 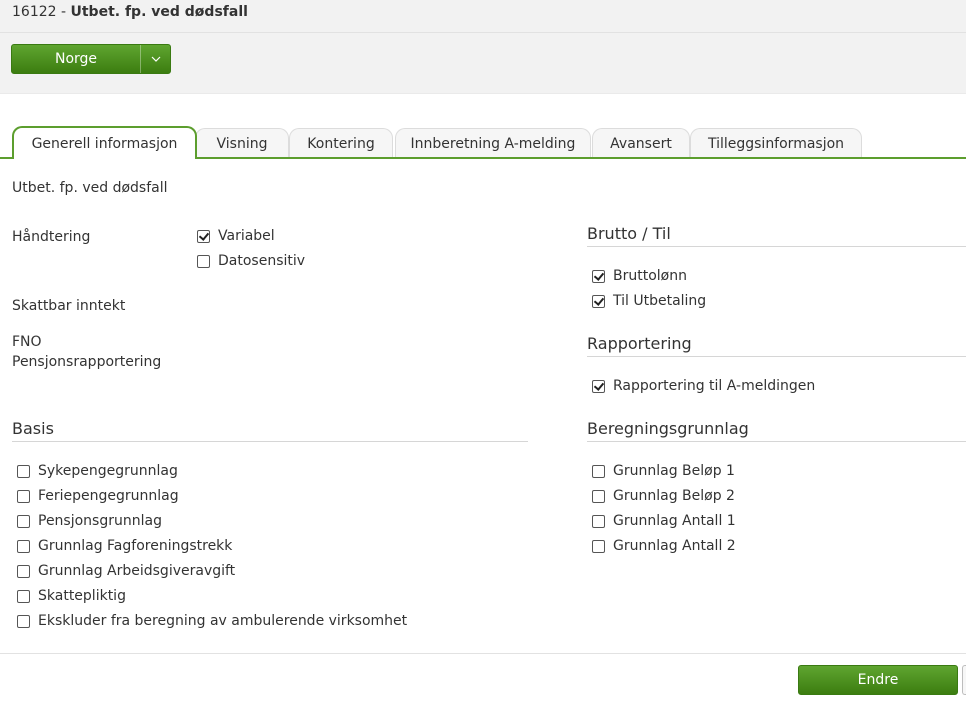 What do you see at coordinates (82, 596) in the screenshot?
I see `checkbox-label: Skattepliktig` at bounding box center [82, 596].